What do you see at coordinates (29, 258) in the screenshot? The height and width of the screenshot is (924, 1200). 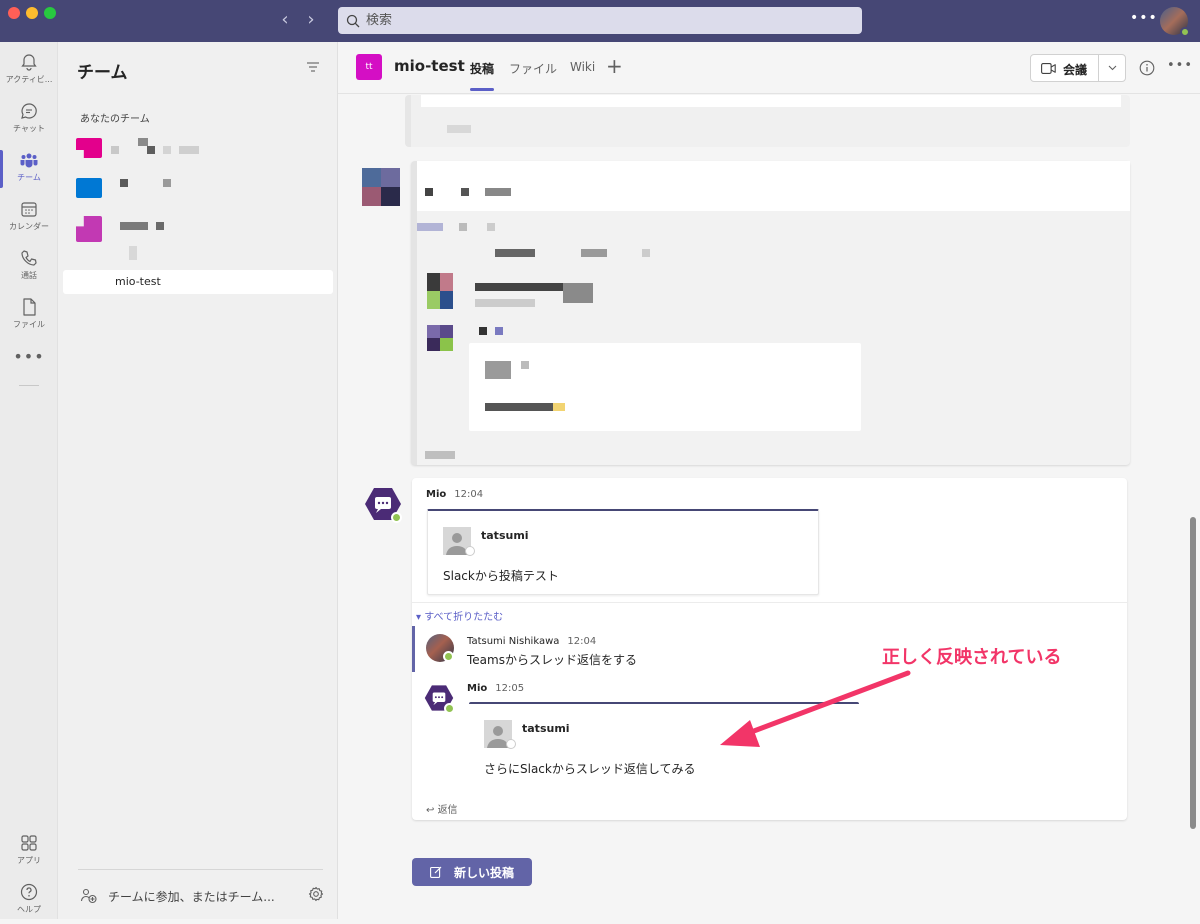 I see `phone-icon` at bounding box center [29, 258].